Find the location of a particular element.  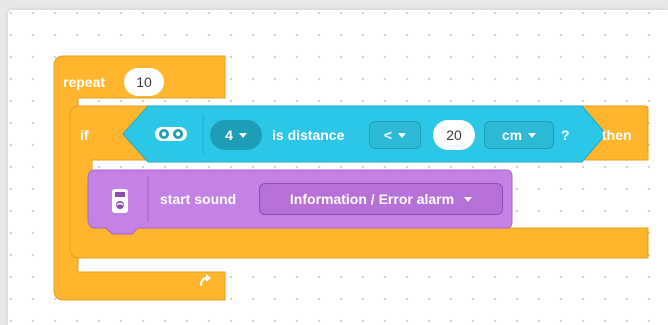

port-dropdown: 4 is located at coordinates (236, 135).